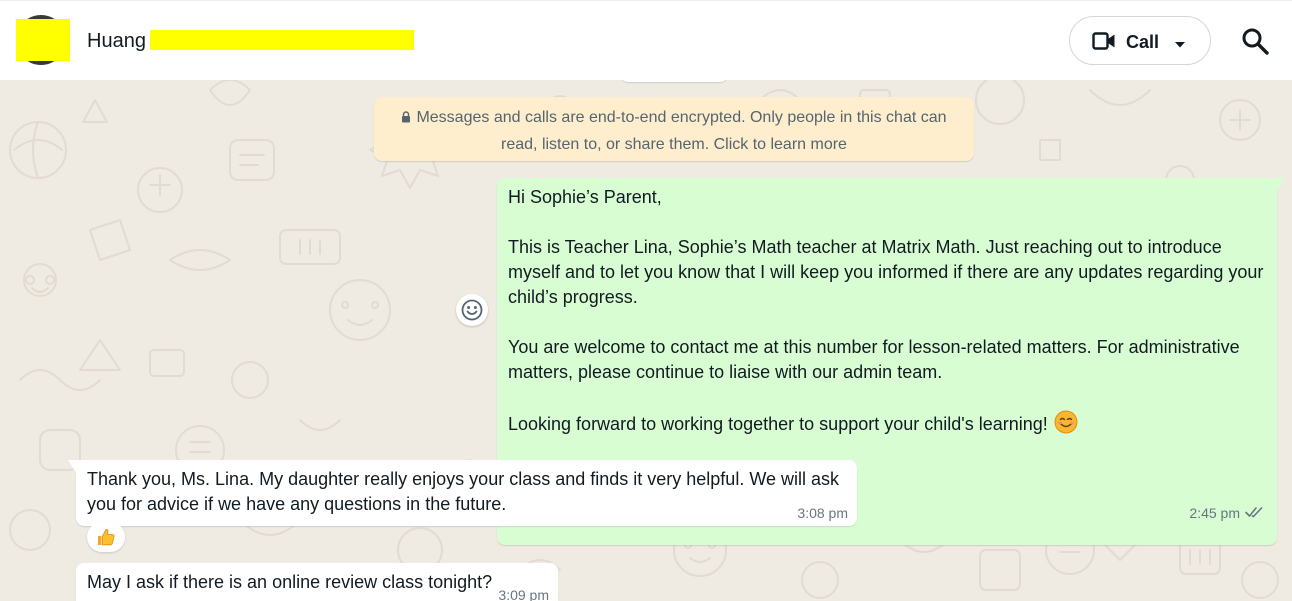  I want to click on chat-header: Huang Call, so click(646, 40).